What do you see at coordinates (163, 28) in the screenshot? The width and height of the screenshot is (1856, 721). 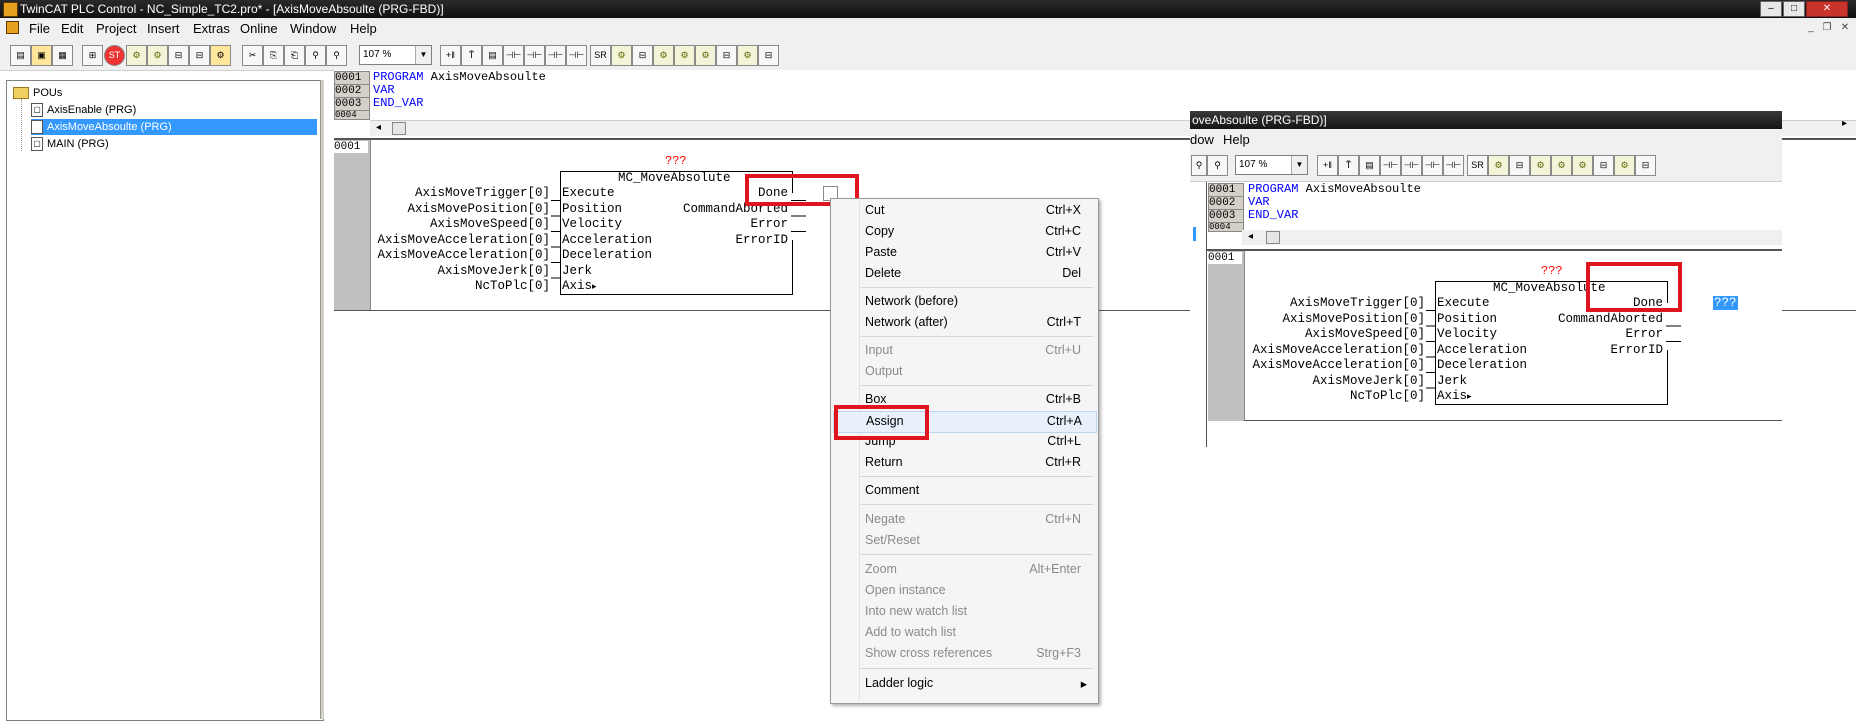 I see `menu-insert: Insert` at bounding box center [163, 28].